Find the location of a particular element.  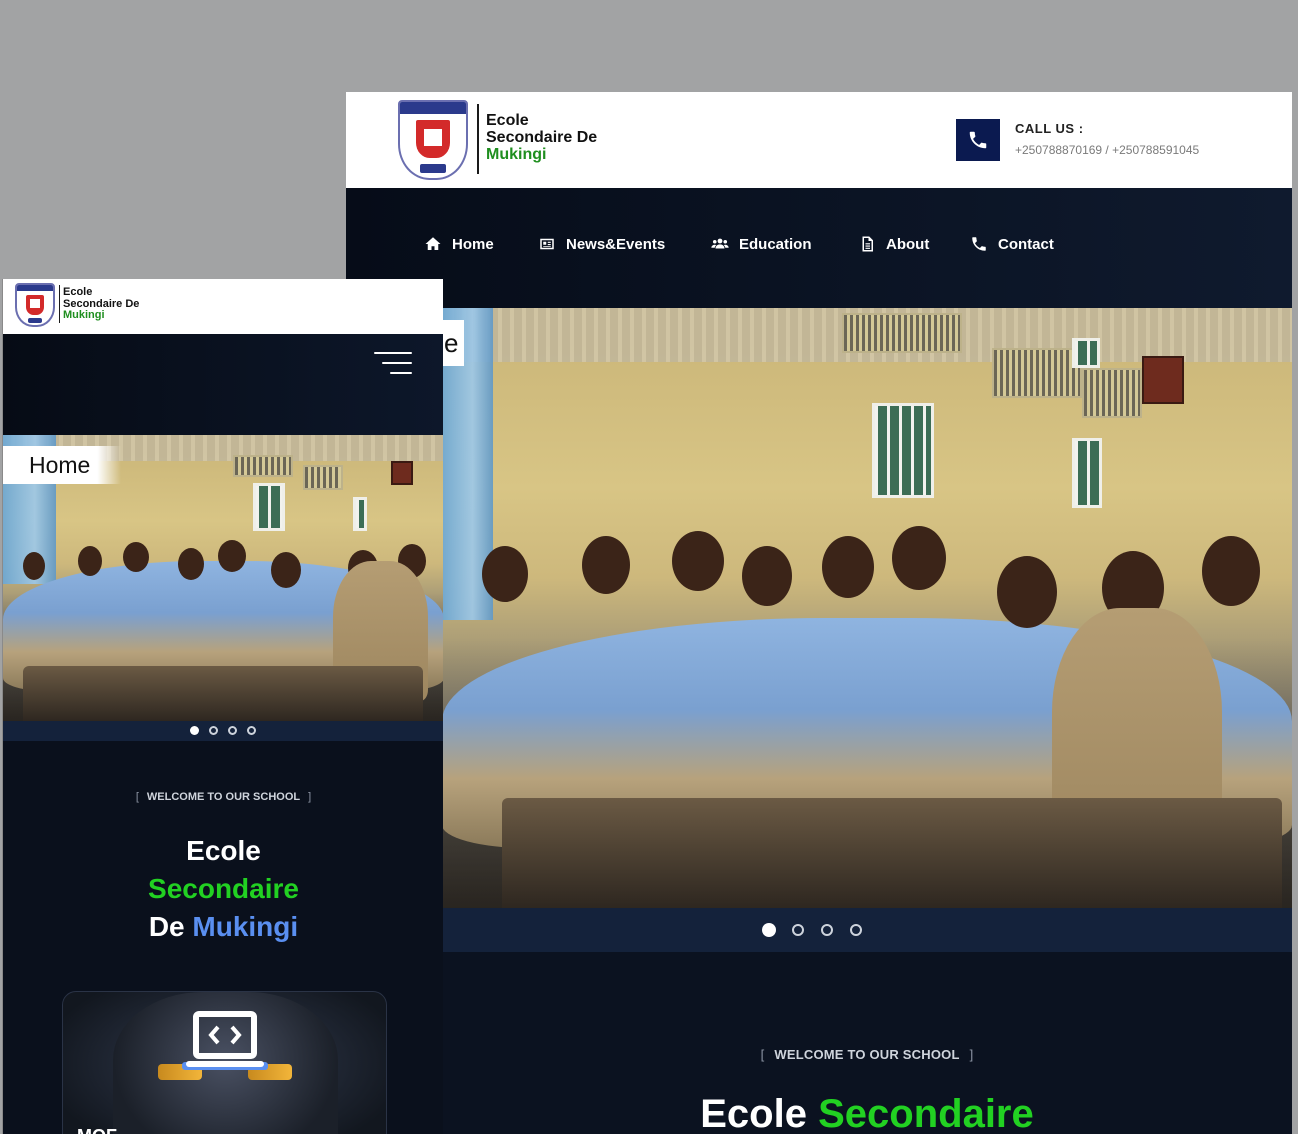

school-title: Ecole Secondaire De Mukingi is located at coordinates (223, 889).